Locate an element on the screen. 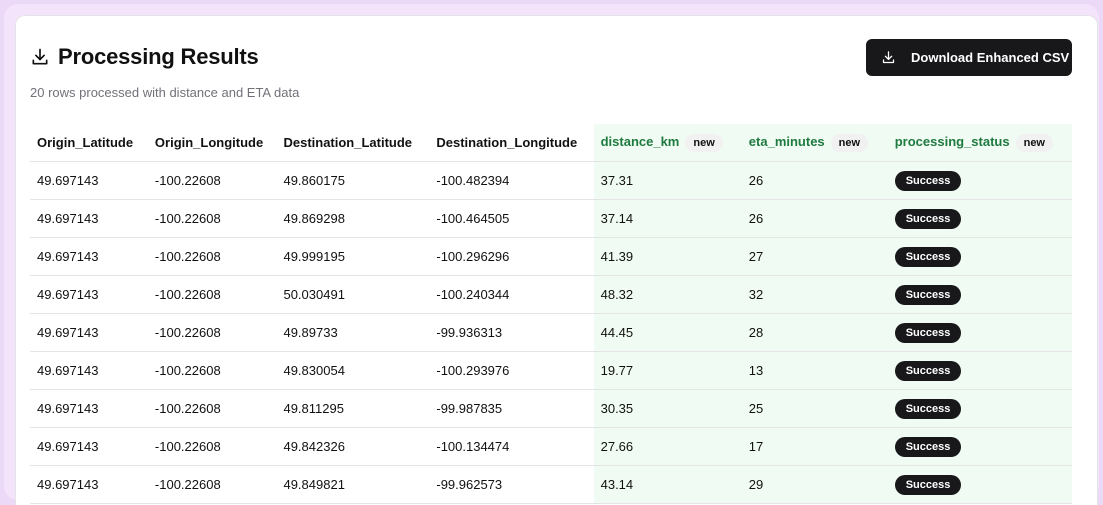 The height and width of the screenshot is (505, 1103). download-csv-button: Download Enhanced CSV is located at coordinates (969, 57).